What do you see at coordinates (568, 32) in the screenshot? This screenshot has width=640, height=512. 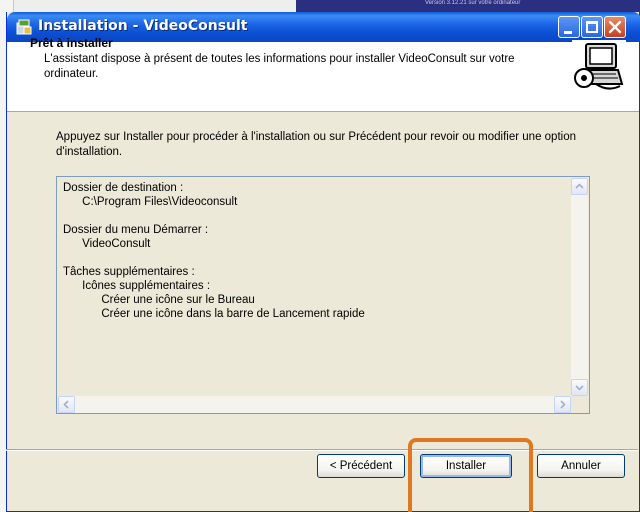 I see `minimize-icon` at bounding box center [568, 32].